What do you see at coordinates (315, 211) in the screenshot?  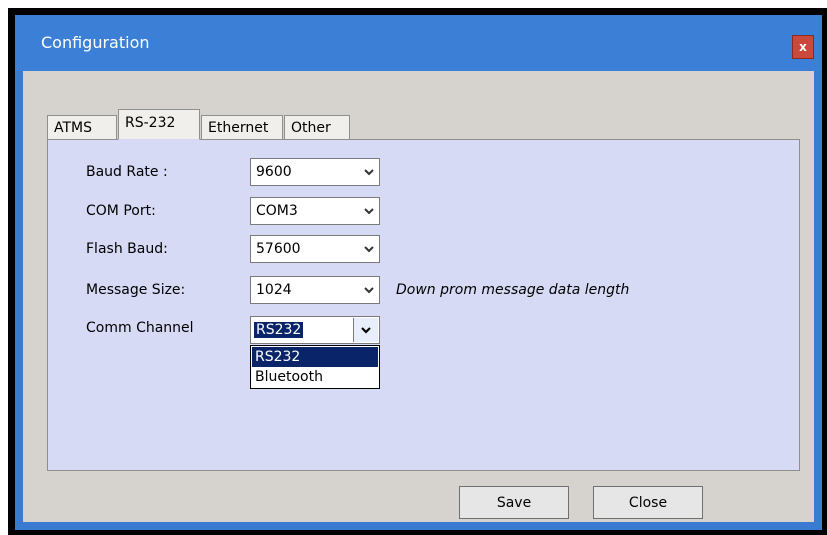 I see `com-port-select: COM3` at bounding box center [315, 211].